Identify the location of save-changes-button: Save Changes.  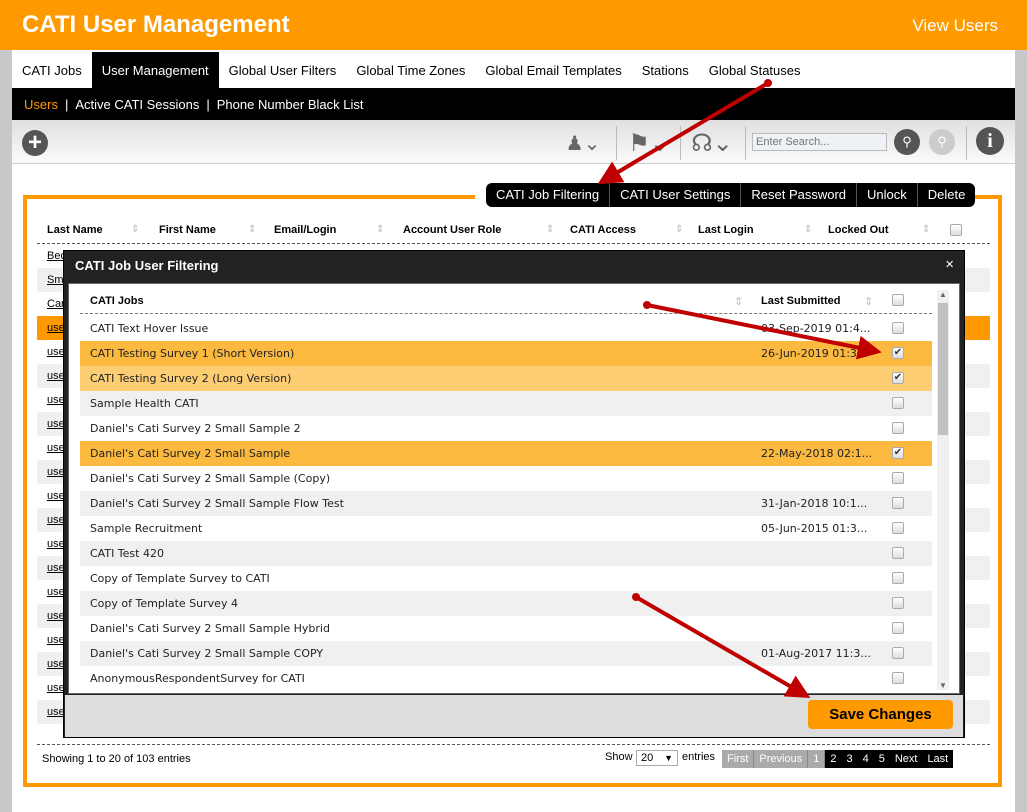
(880, 714).